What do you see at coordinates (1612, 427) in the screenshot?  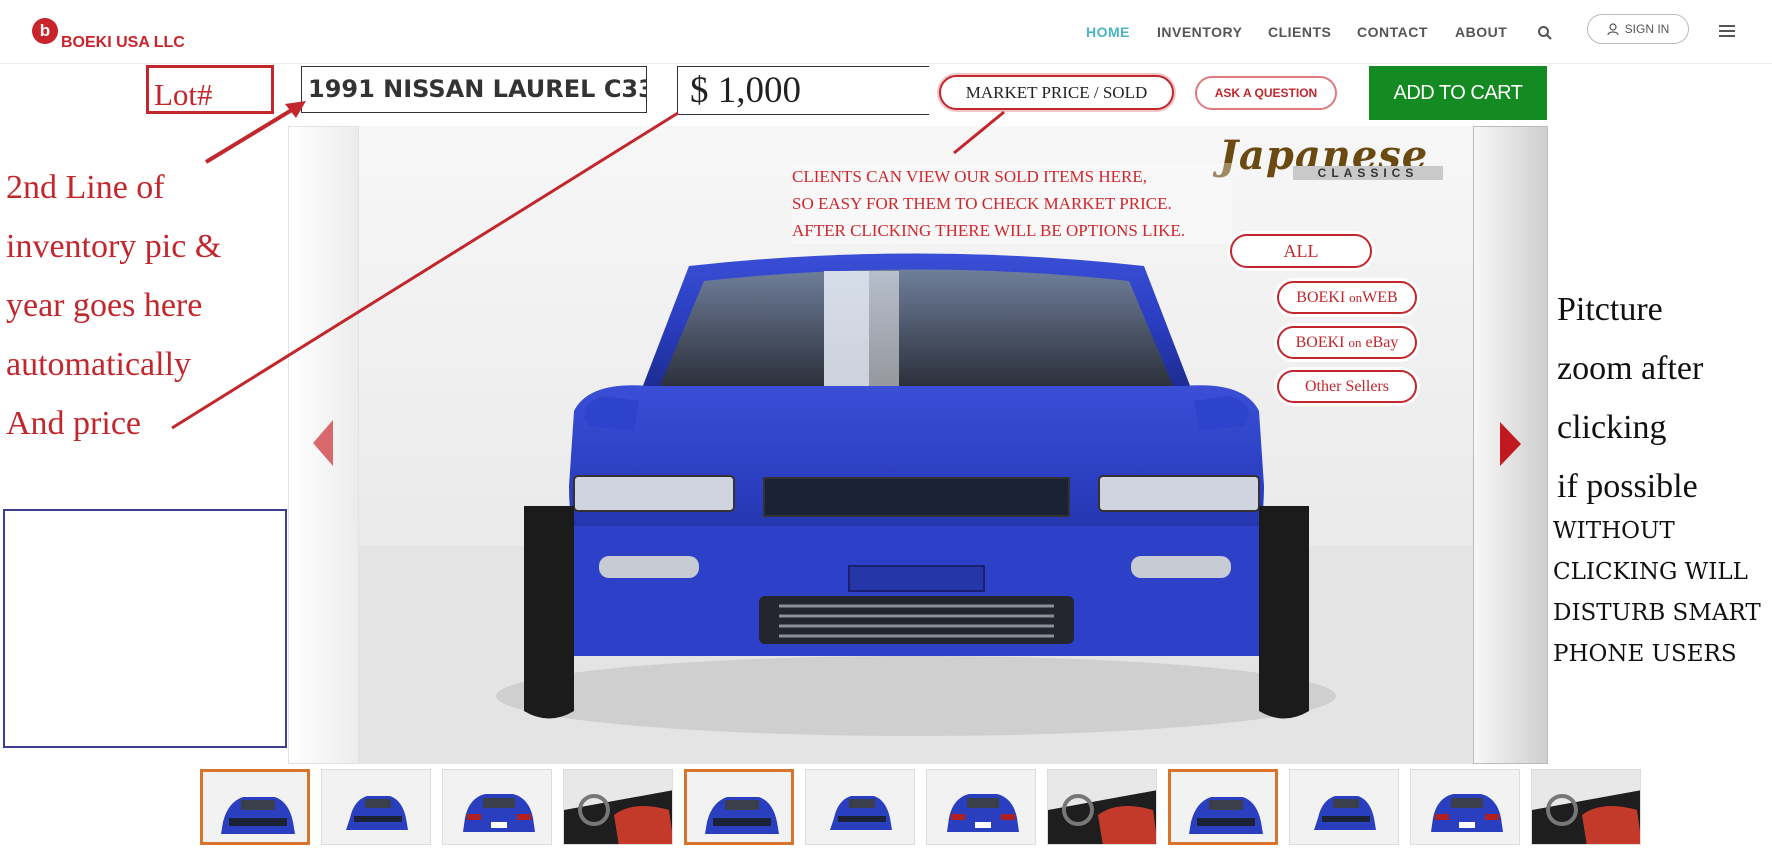 I see `annotation-line: clicking` at bounding box center [1612, 427].